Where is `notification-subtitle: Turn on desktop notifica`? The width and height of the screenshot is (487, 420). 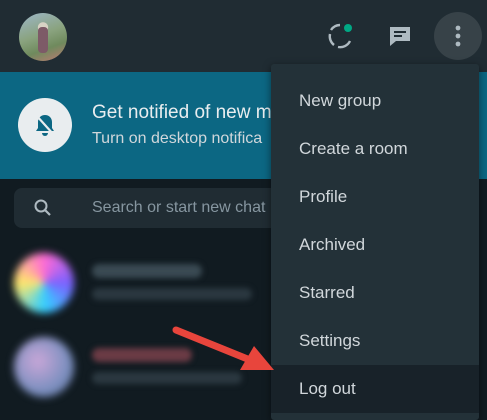 notification-subtitle: Turn on desktop notifica is located at coordinates (177, 138).